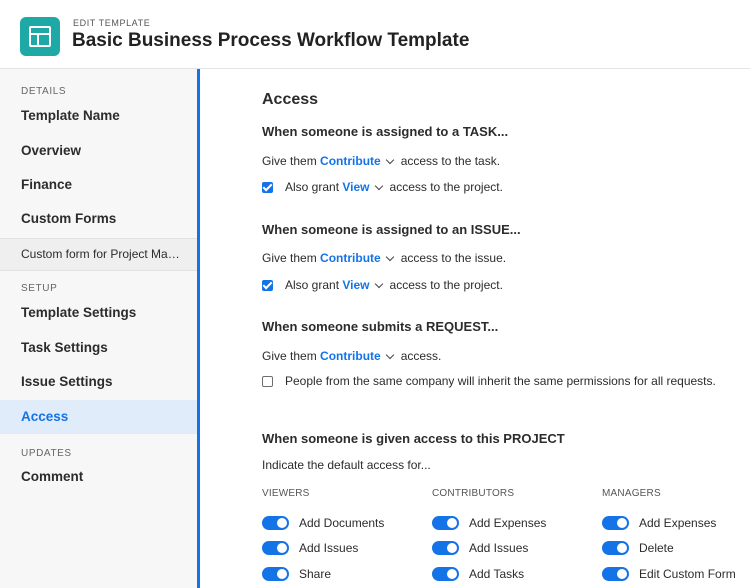 Image resolution: width=750 pixels, height=588 pixels. I want to click on sidebar-item-issue-settings: Issue Settings, so click(98, 382).